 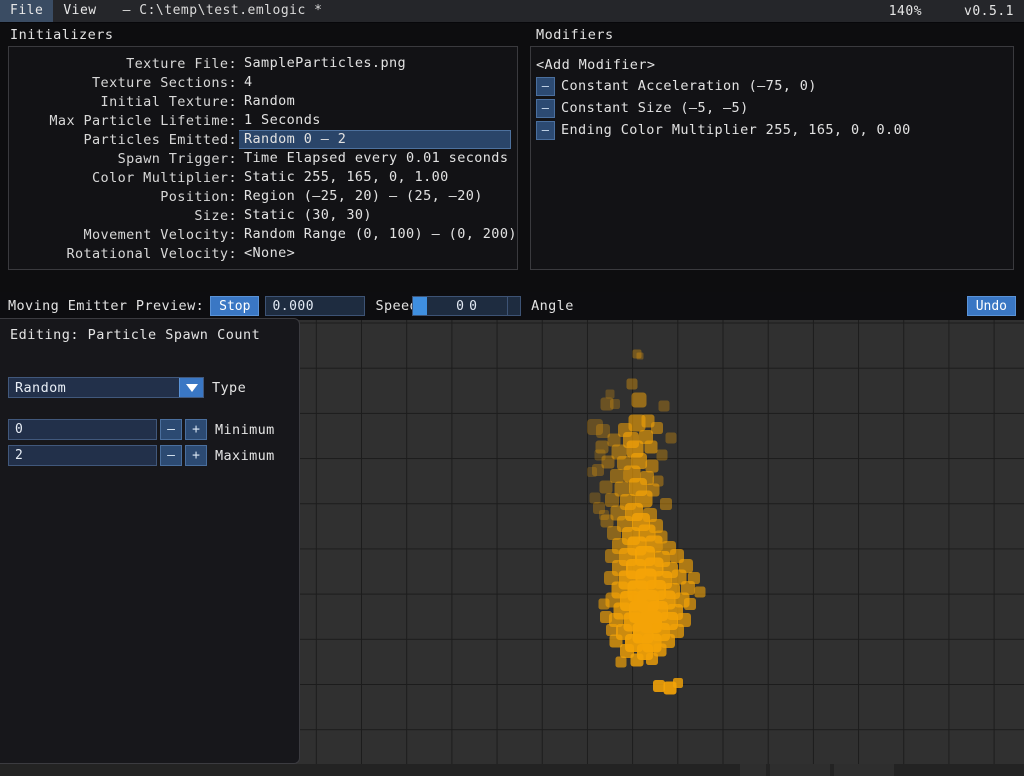 What do you see at coordinates (135, 335) in the screenshot?
I see `editing-heading: Editing: Particle Spawn Count` at bounding box center [135, 335].